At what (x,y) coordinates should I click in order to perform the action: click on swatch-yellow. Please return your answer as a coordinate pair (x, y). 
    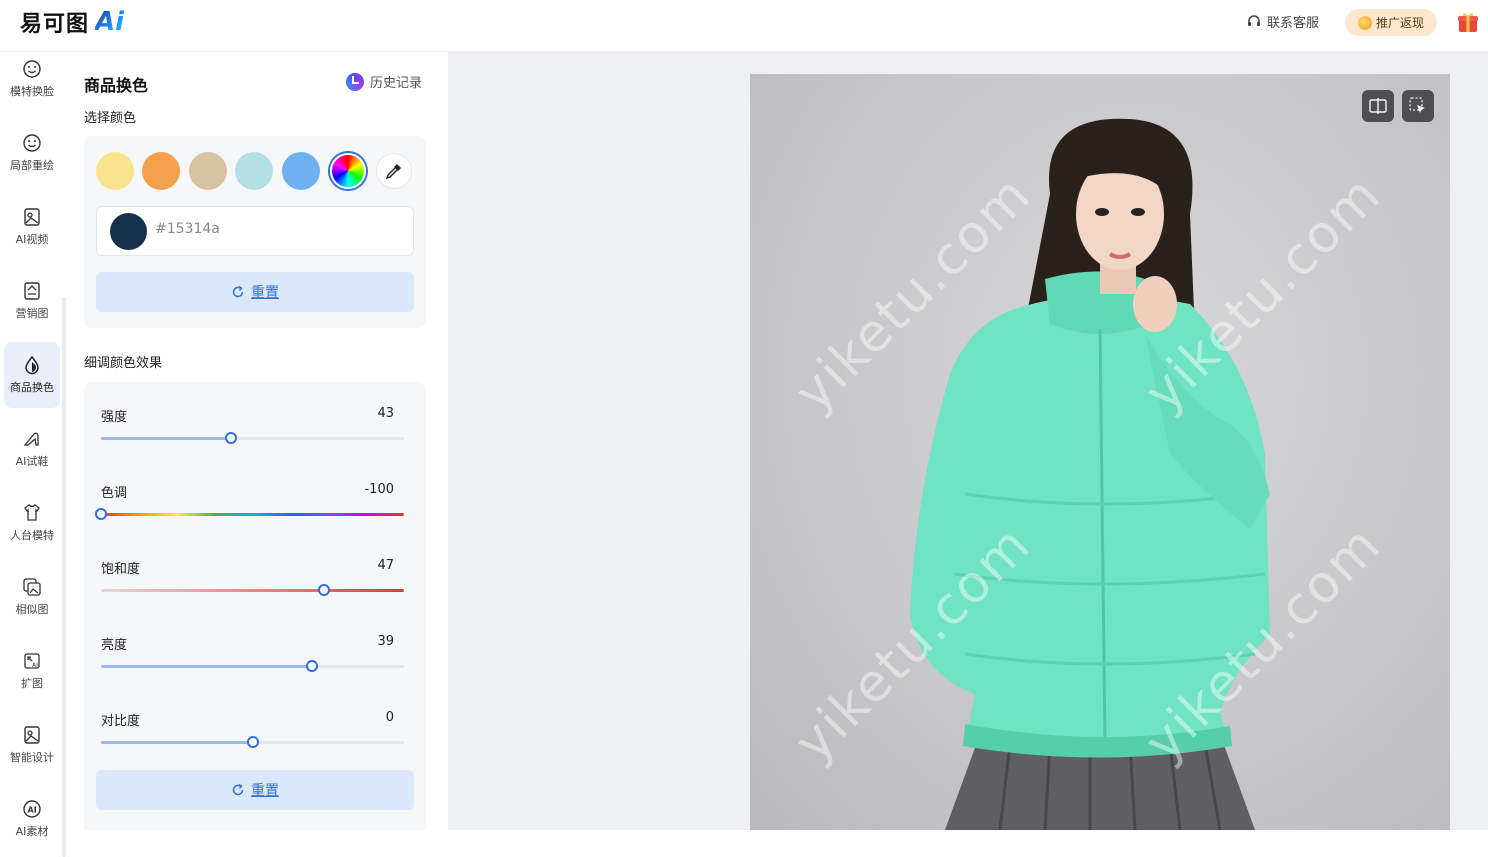
    Looking at the image, I should click on (115, 171).